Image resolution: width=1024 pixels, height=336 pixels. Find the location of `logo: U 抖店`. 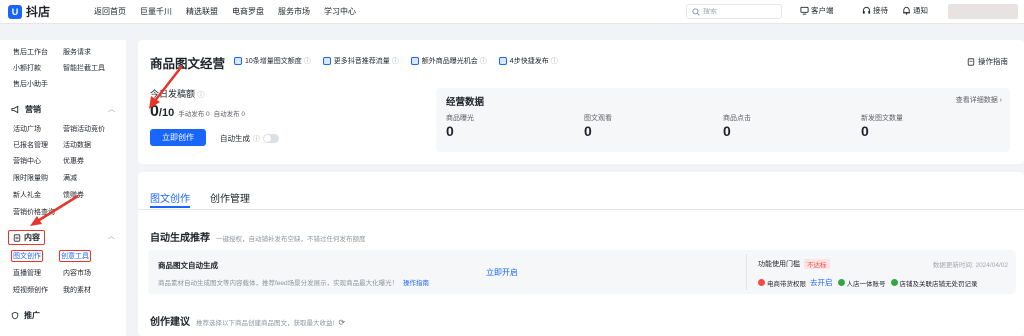

logo: U 抖店 is located at coordinates (44, 11).